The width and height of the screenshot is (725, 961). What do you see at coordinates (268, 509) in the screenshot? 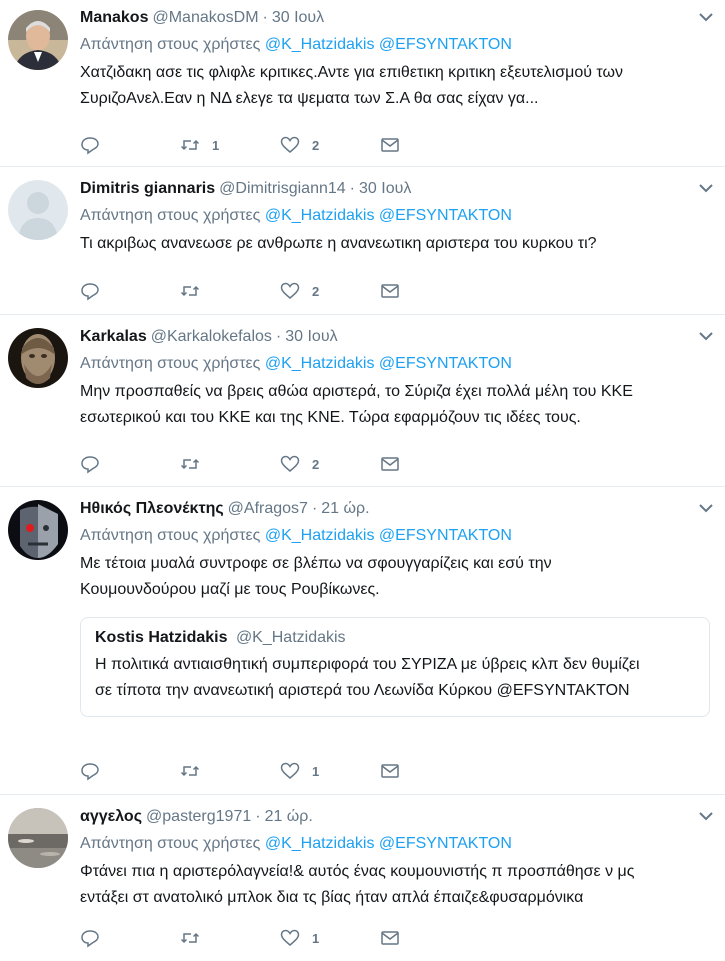
I see `user-handle: @Afragos7` at bounding box center [268, 509].